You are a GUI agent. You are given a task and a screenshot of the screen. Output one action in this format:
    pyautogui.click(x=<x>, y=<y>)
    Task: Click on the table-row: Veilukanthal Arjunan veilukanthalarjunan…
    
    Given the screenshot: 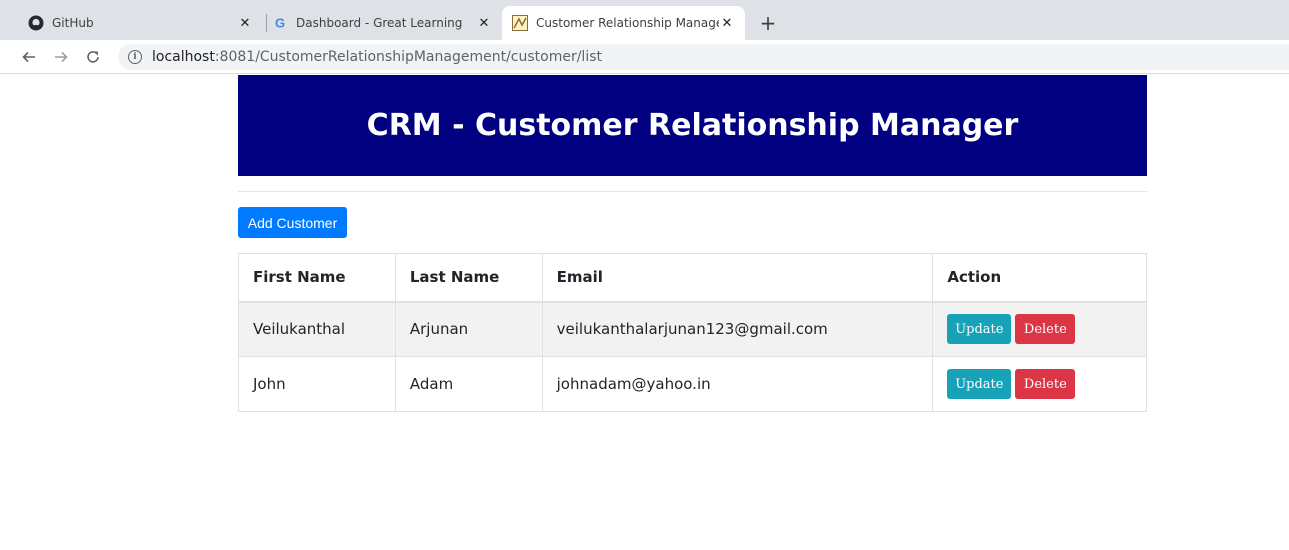 What is the action you would take?
    pyautogui.click(x=692, y=329)
    